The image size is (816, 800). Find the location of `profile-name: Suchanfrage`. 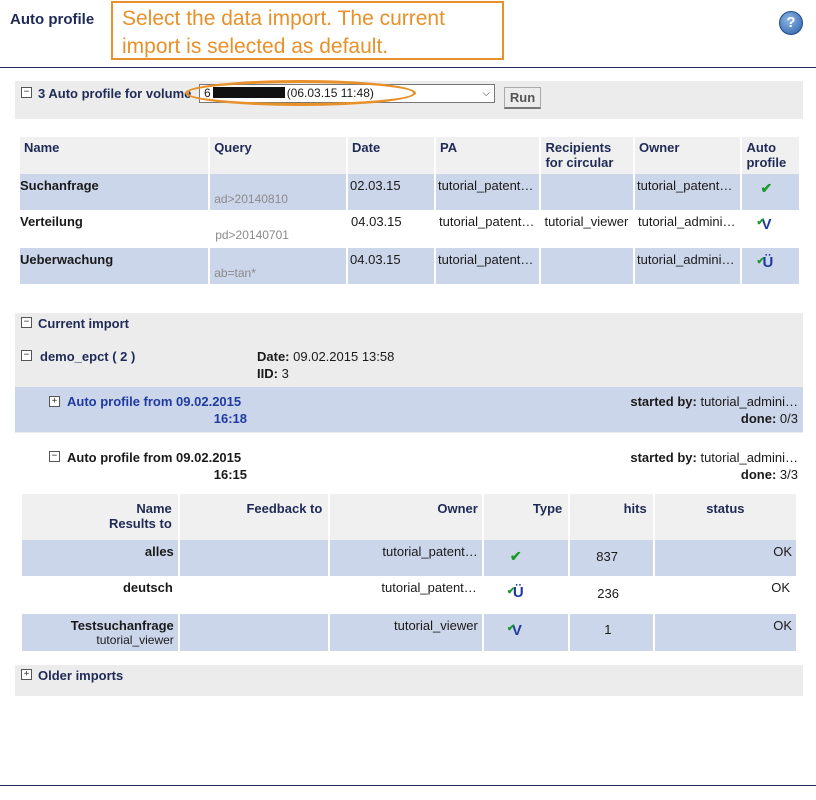

profile-name: Suchanfrage is located at coordinates (115, 192).